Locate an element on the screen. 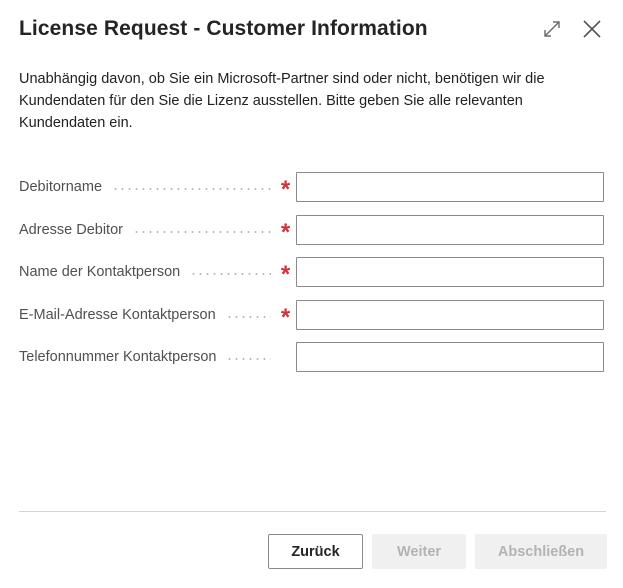 Image resolution: width=623 pixels, height=588 pixels. dialog-footer: Zurück Weiter Abschließen is located at coordinates (437, 551).